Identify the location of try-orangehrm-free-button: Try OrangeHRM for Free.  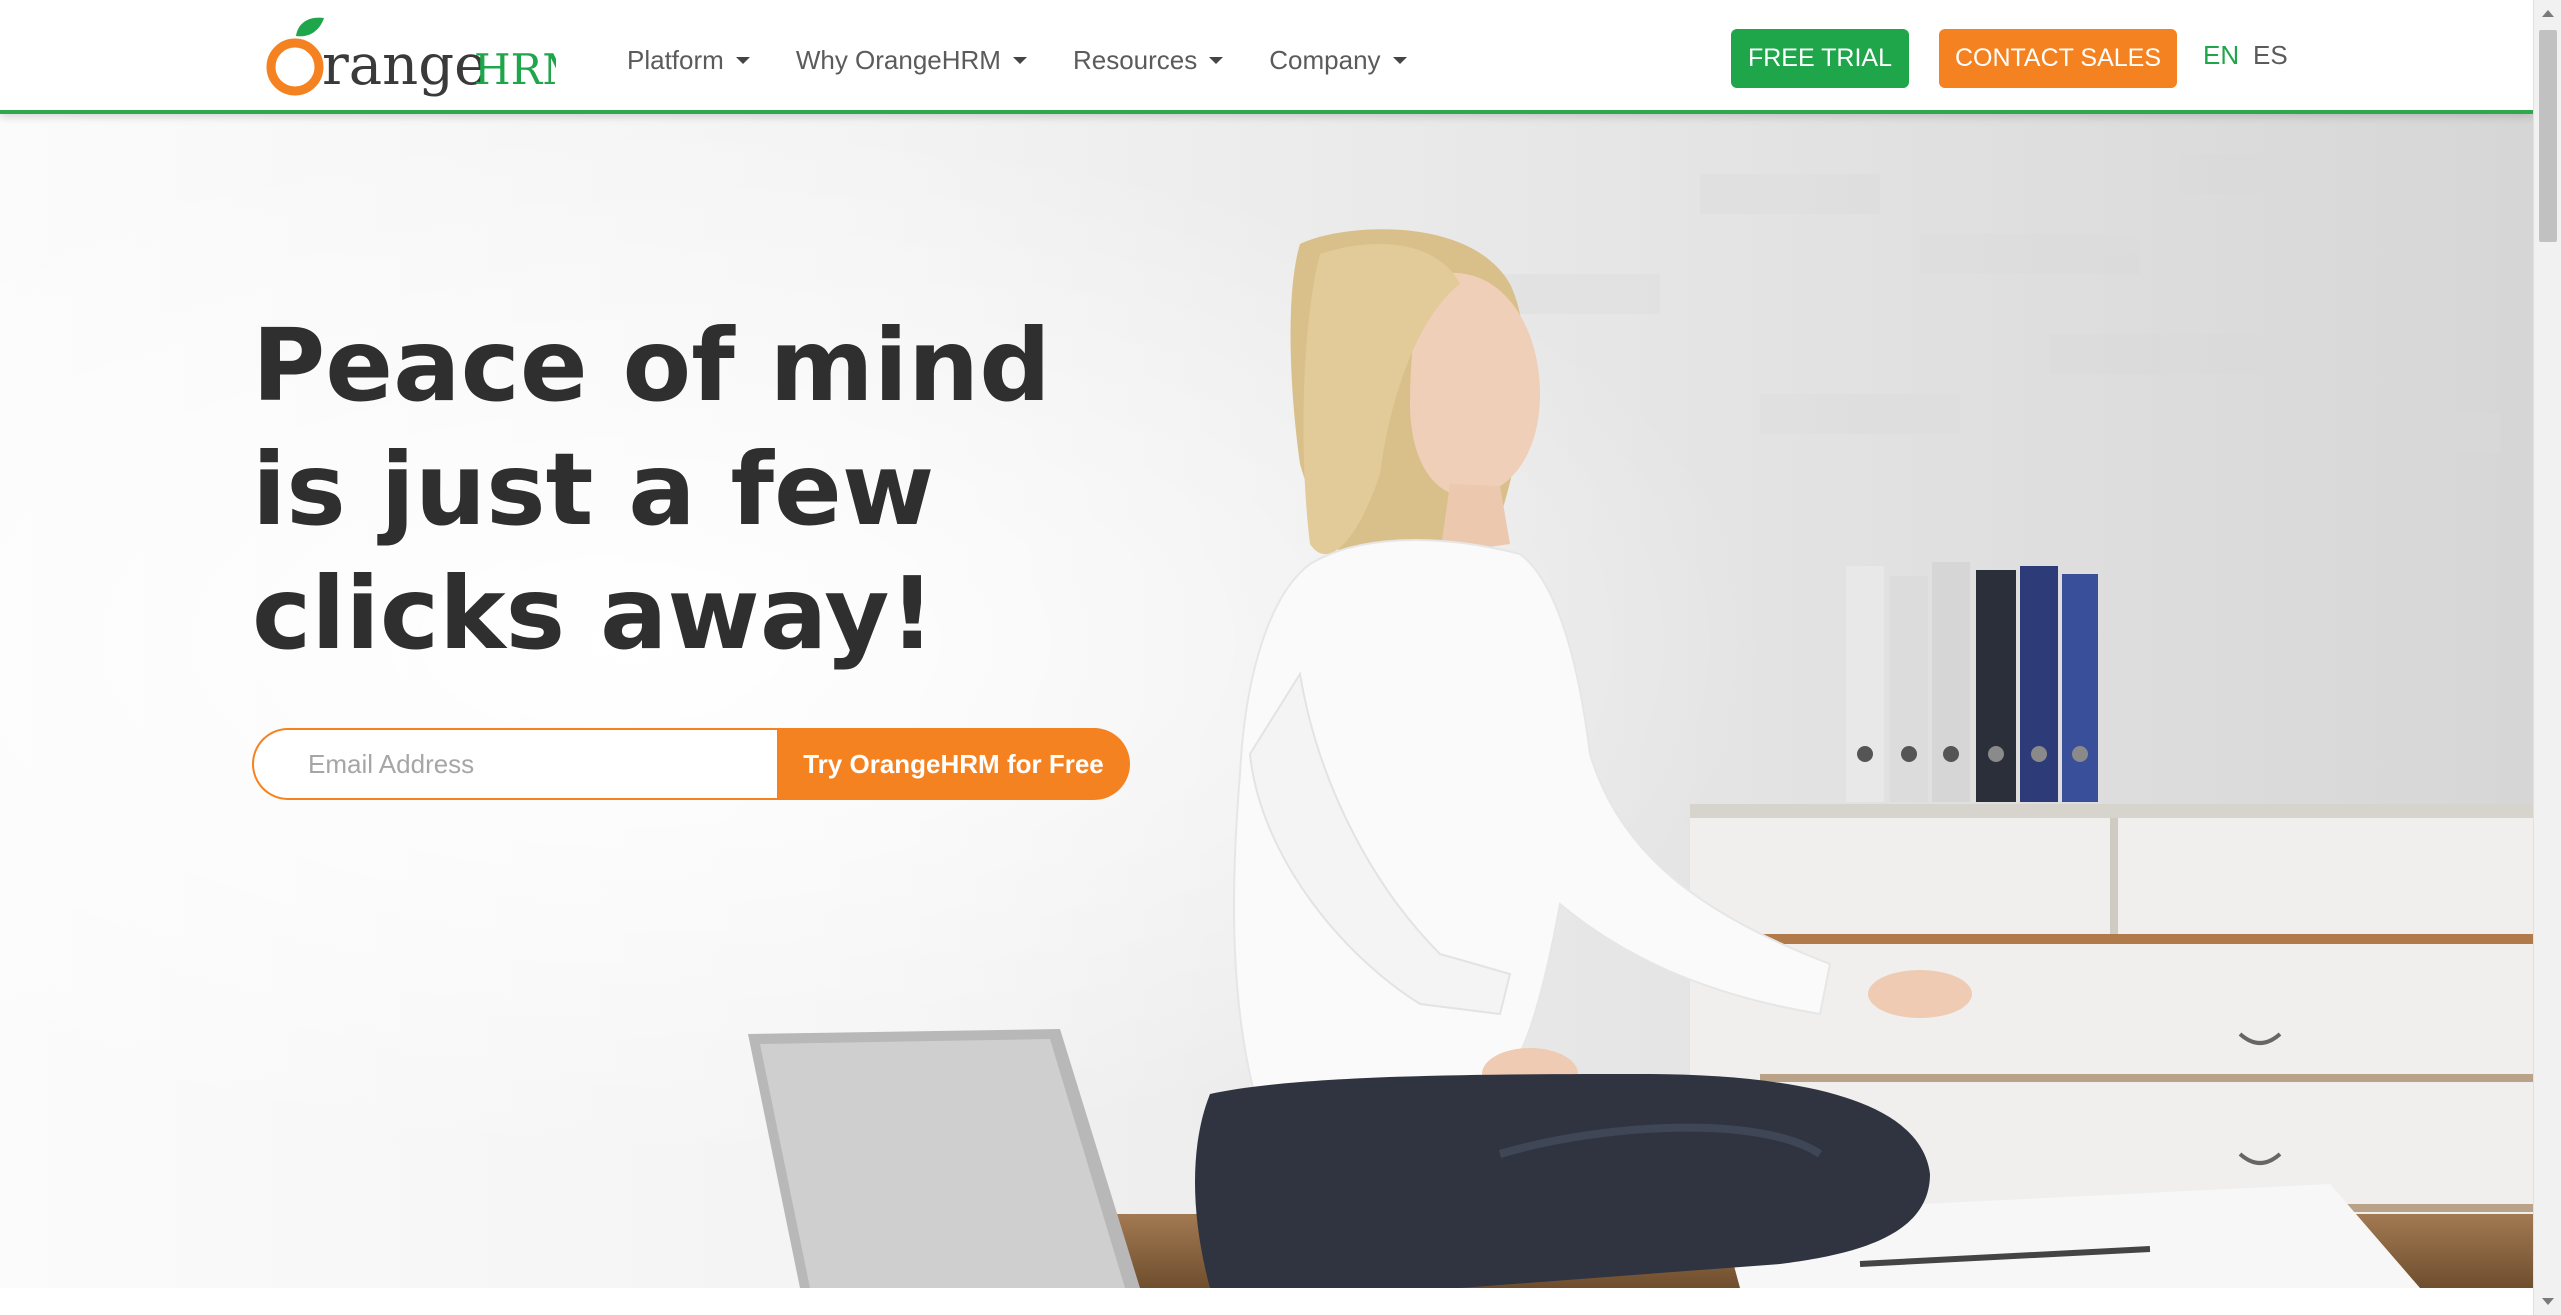
(953, 764).